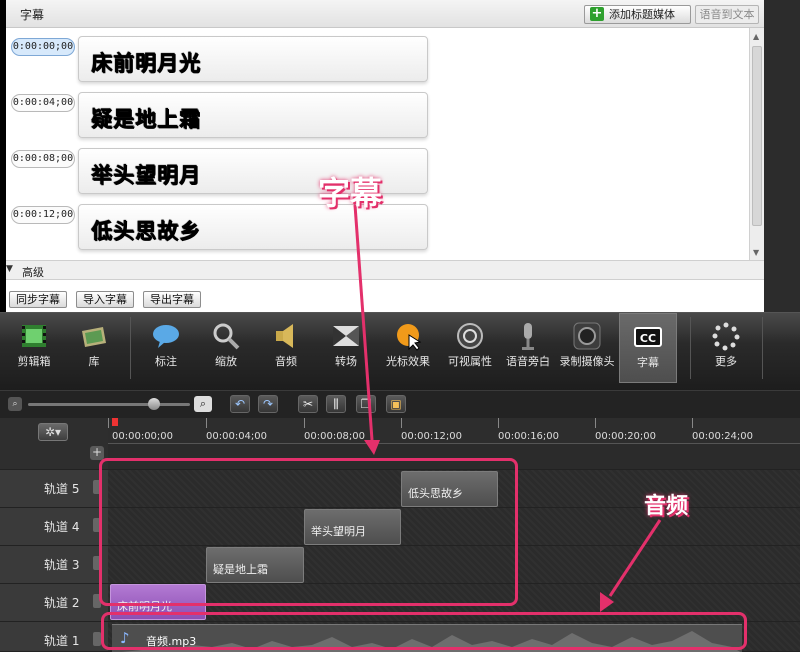 This screenshot has height=652, width=800. What do you see at coordinates (350, 193) in the screenshot?
I see `captions-annotation-label: 字幕` at bounding box center [350, 193].